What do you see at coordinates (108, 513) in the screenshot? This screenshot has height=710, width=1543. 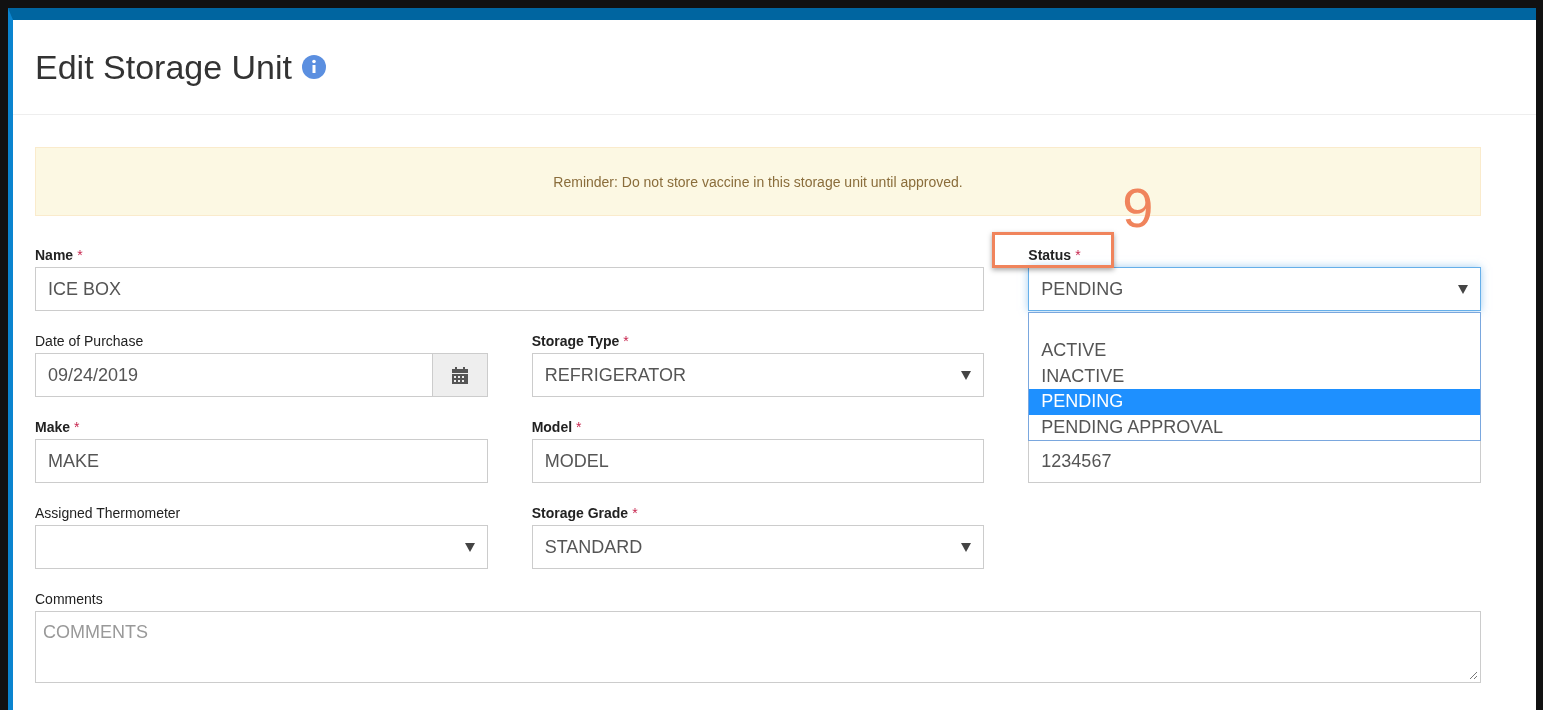 I see `field-label: Assigned Thermometer` at bounding box center [108, 513].